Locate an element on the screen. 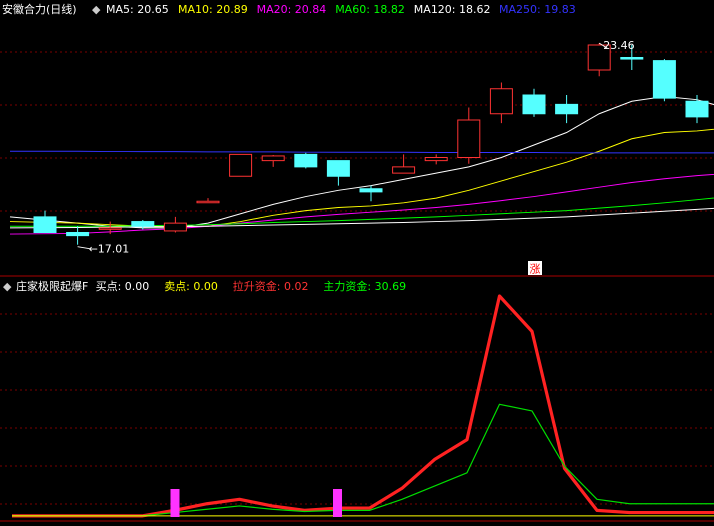  chart-title: 安徽合力(日线) is located at coordinates (39, 9).